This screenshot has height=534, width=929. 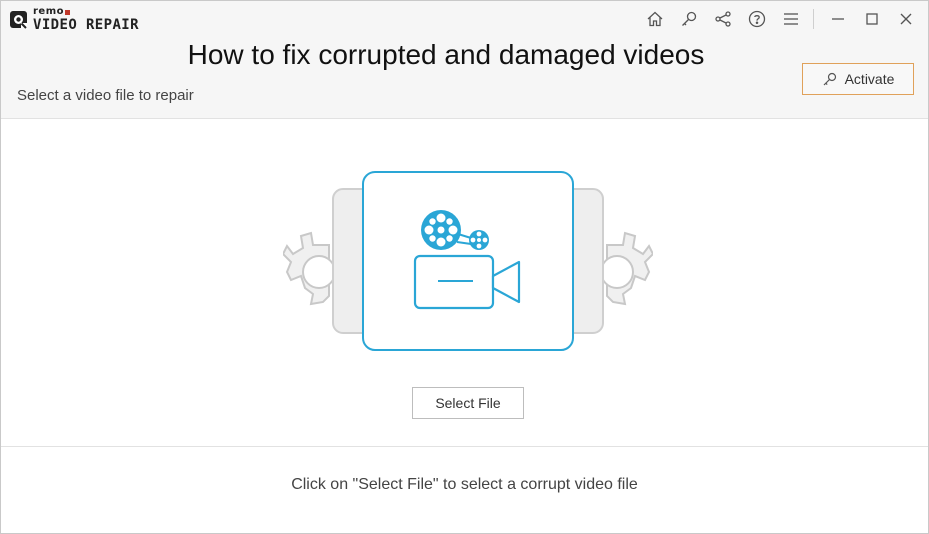 I want to click on close-button, so click(x=906, y=19).